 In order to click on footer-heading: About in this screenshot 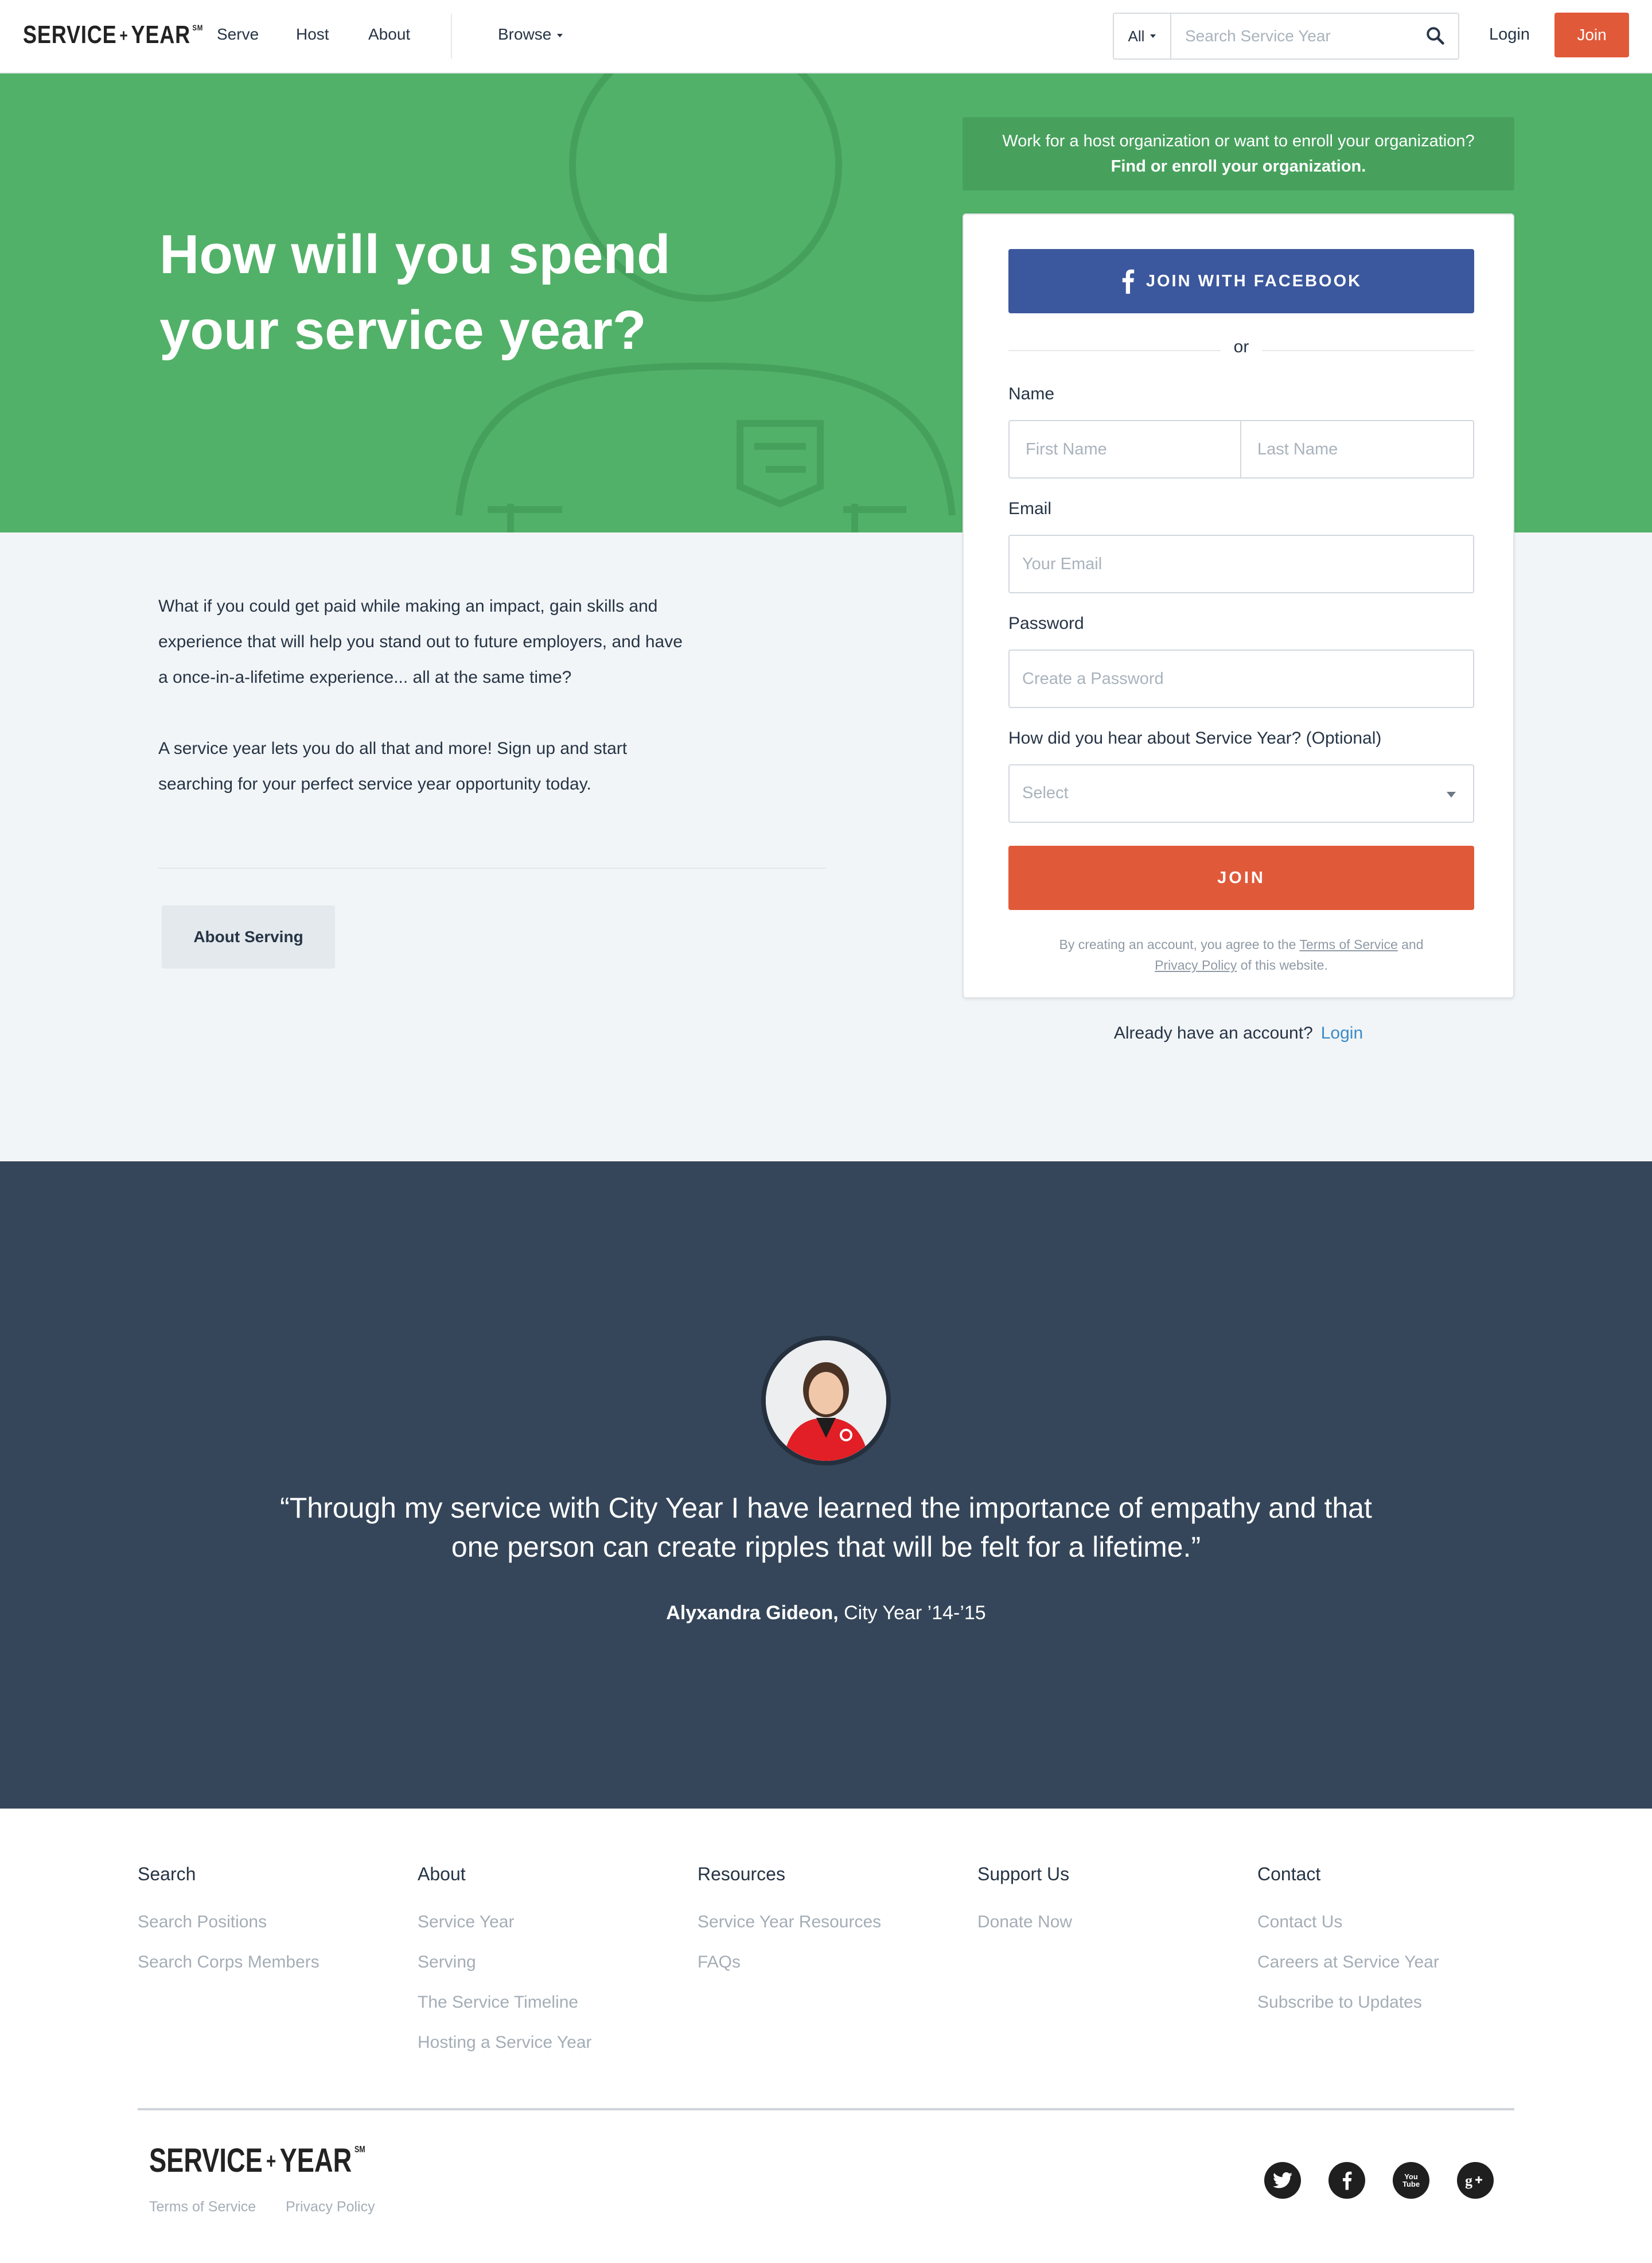, I will do `click(442, 1874)`.